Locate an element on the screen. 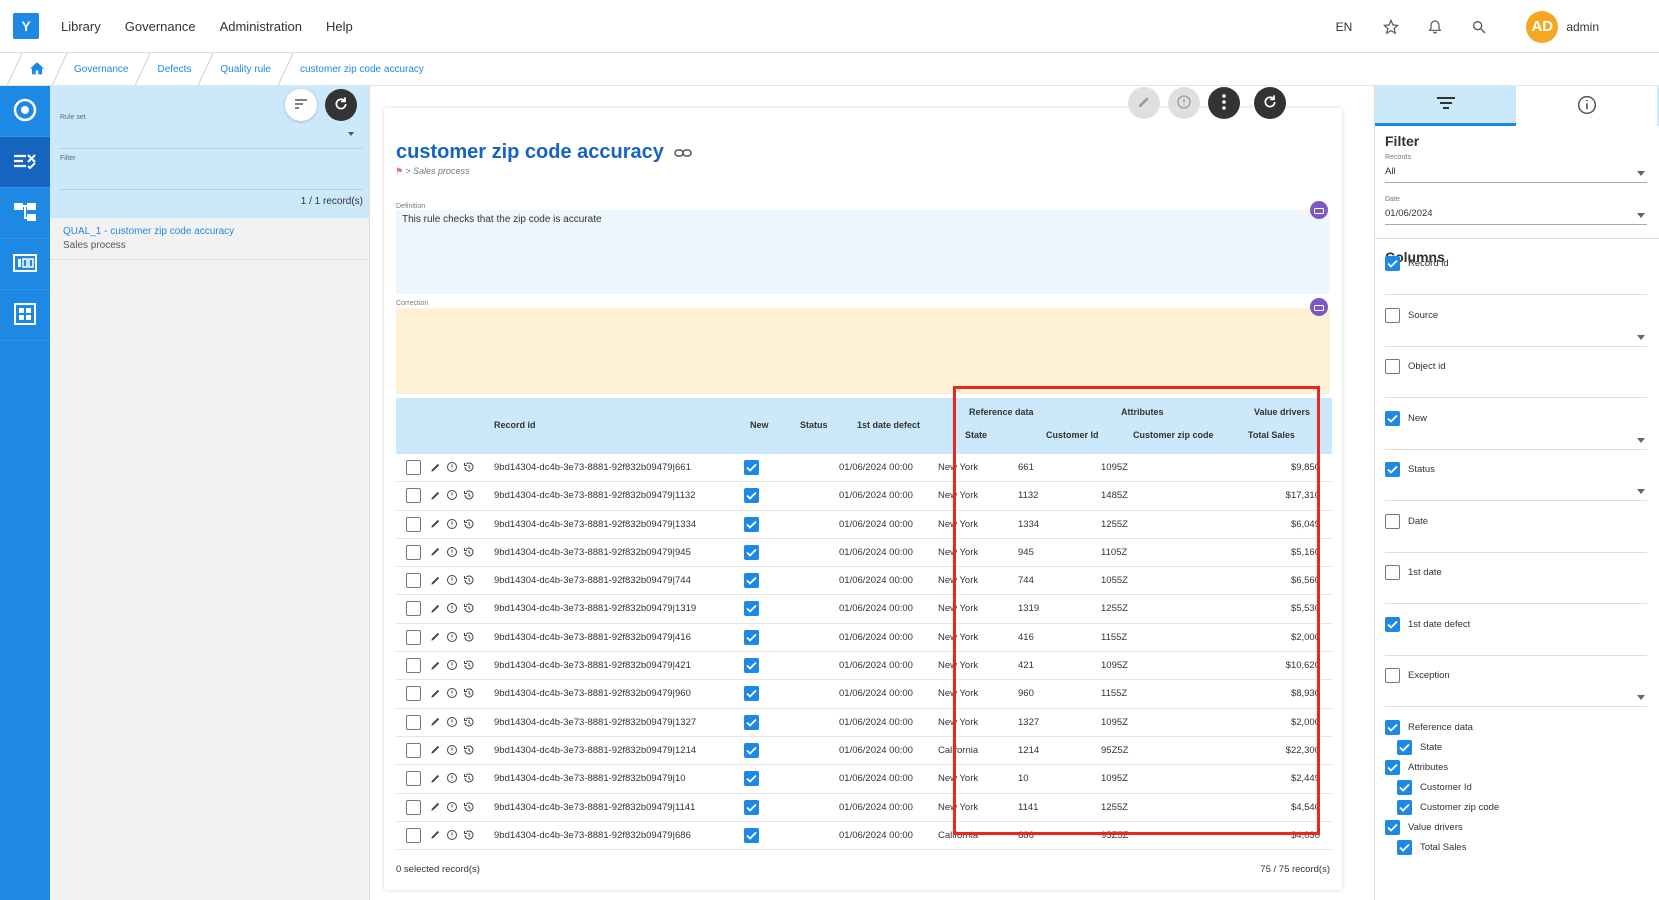 Image resolution: width=1659 pixels, height=900 pixels. cell-record-id: 9bd14304-dc4b-3e73-8881-92f832b09479|960 is located at coordinates (592, 693).